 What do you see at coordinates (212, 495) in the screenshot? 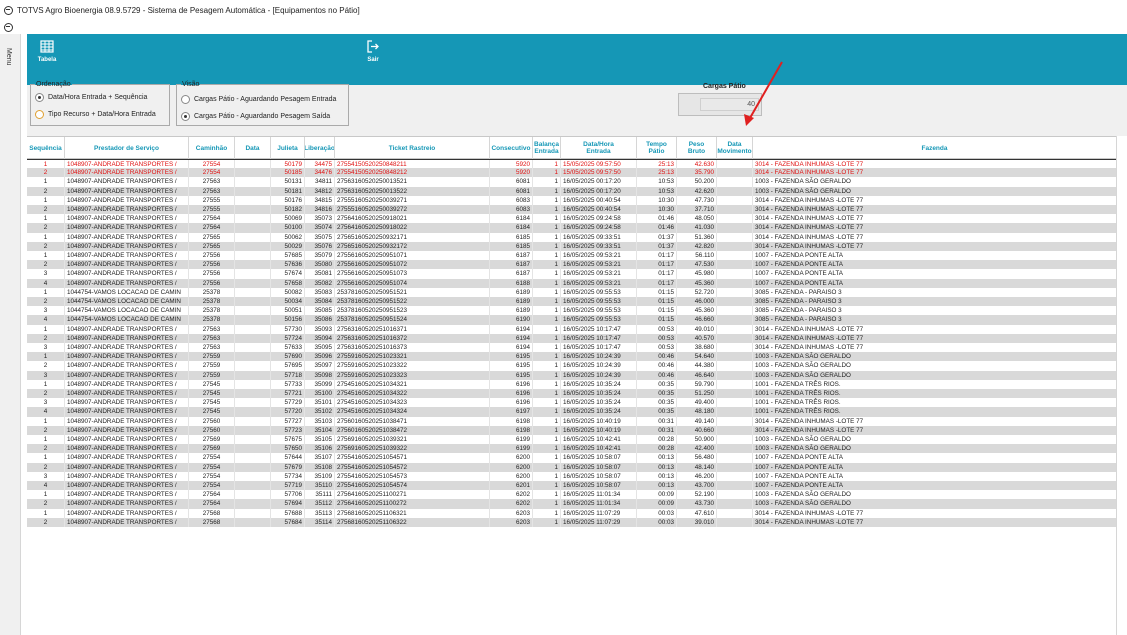
I see `cell-caminhao: 27564` at bounding box center [212, 495].